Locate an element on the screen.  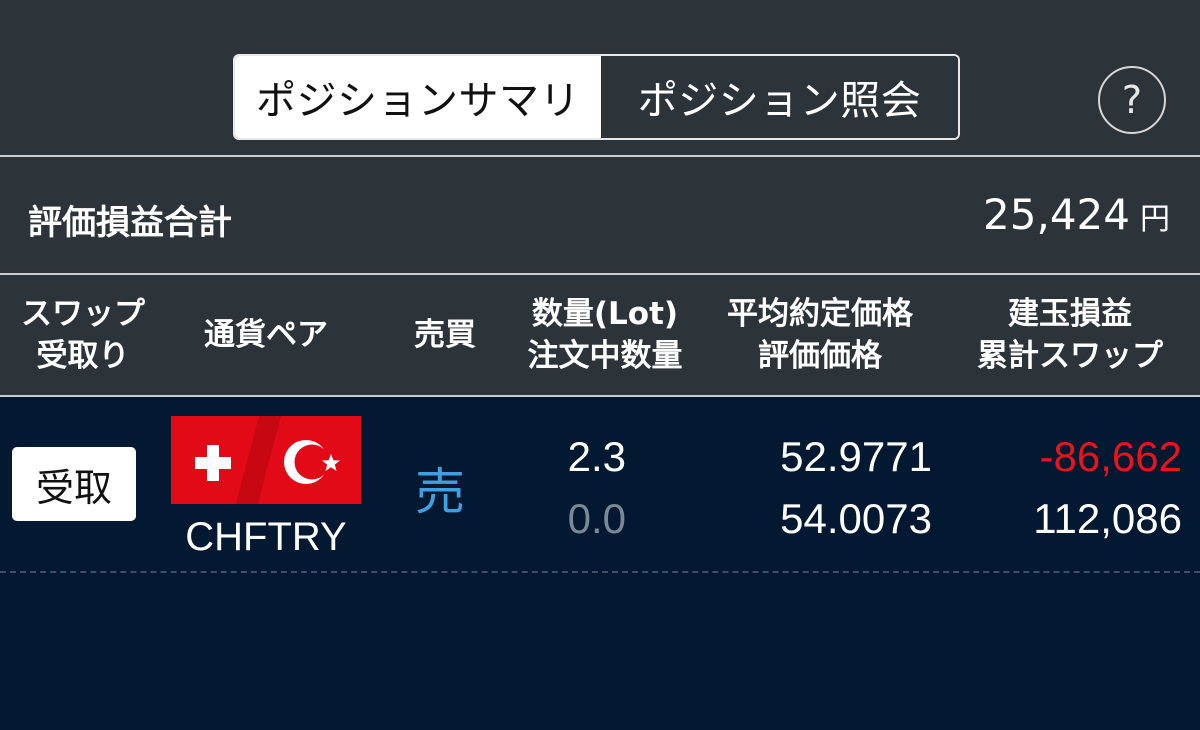
header-text: スワップ is located at coordinates (83, 314).